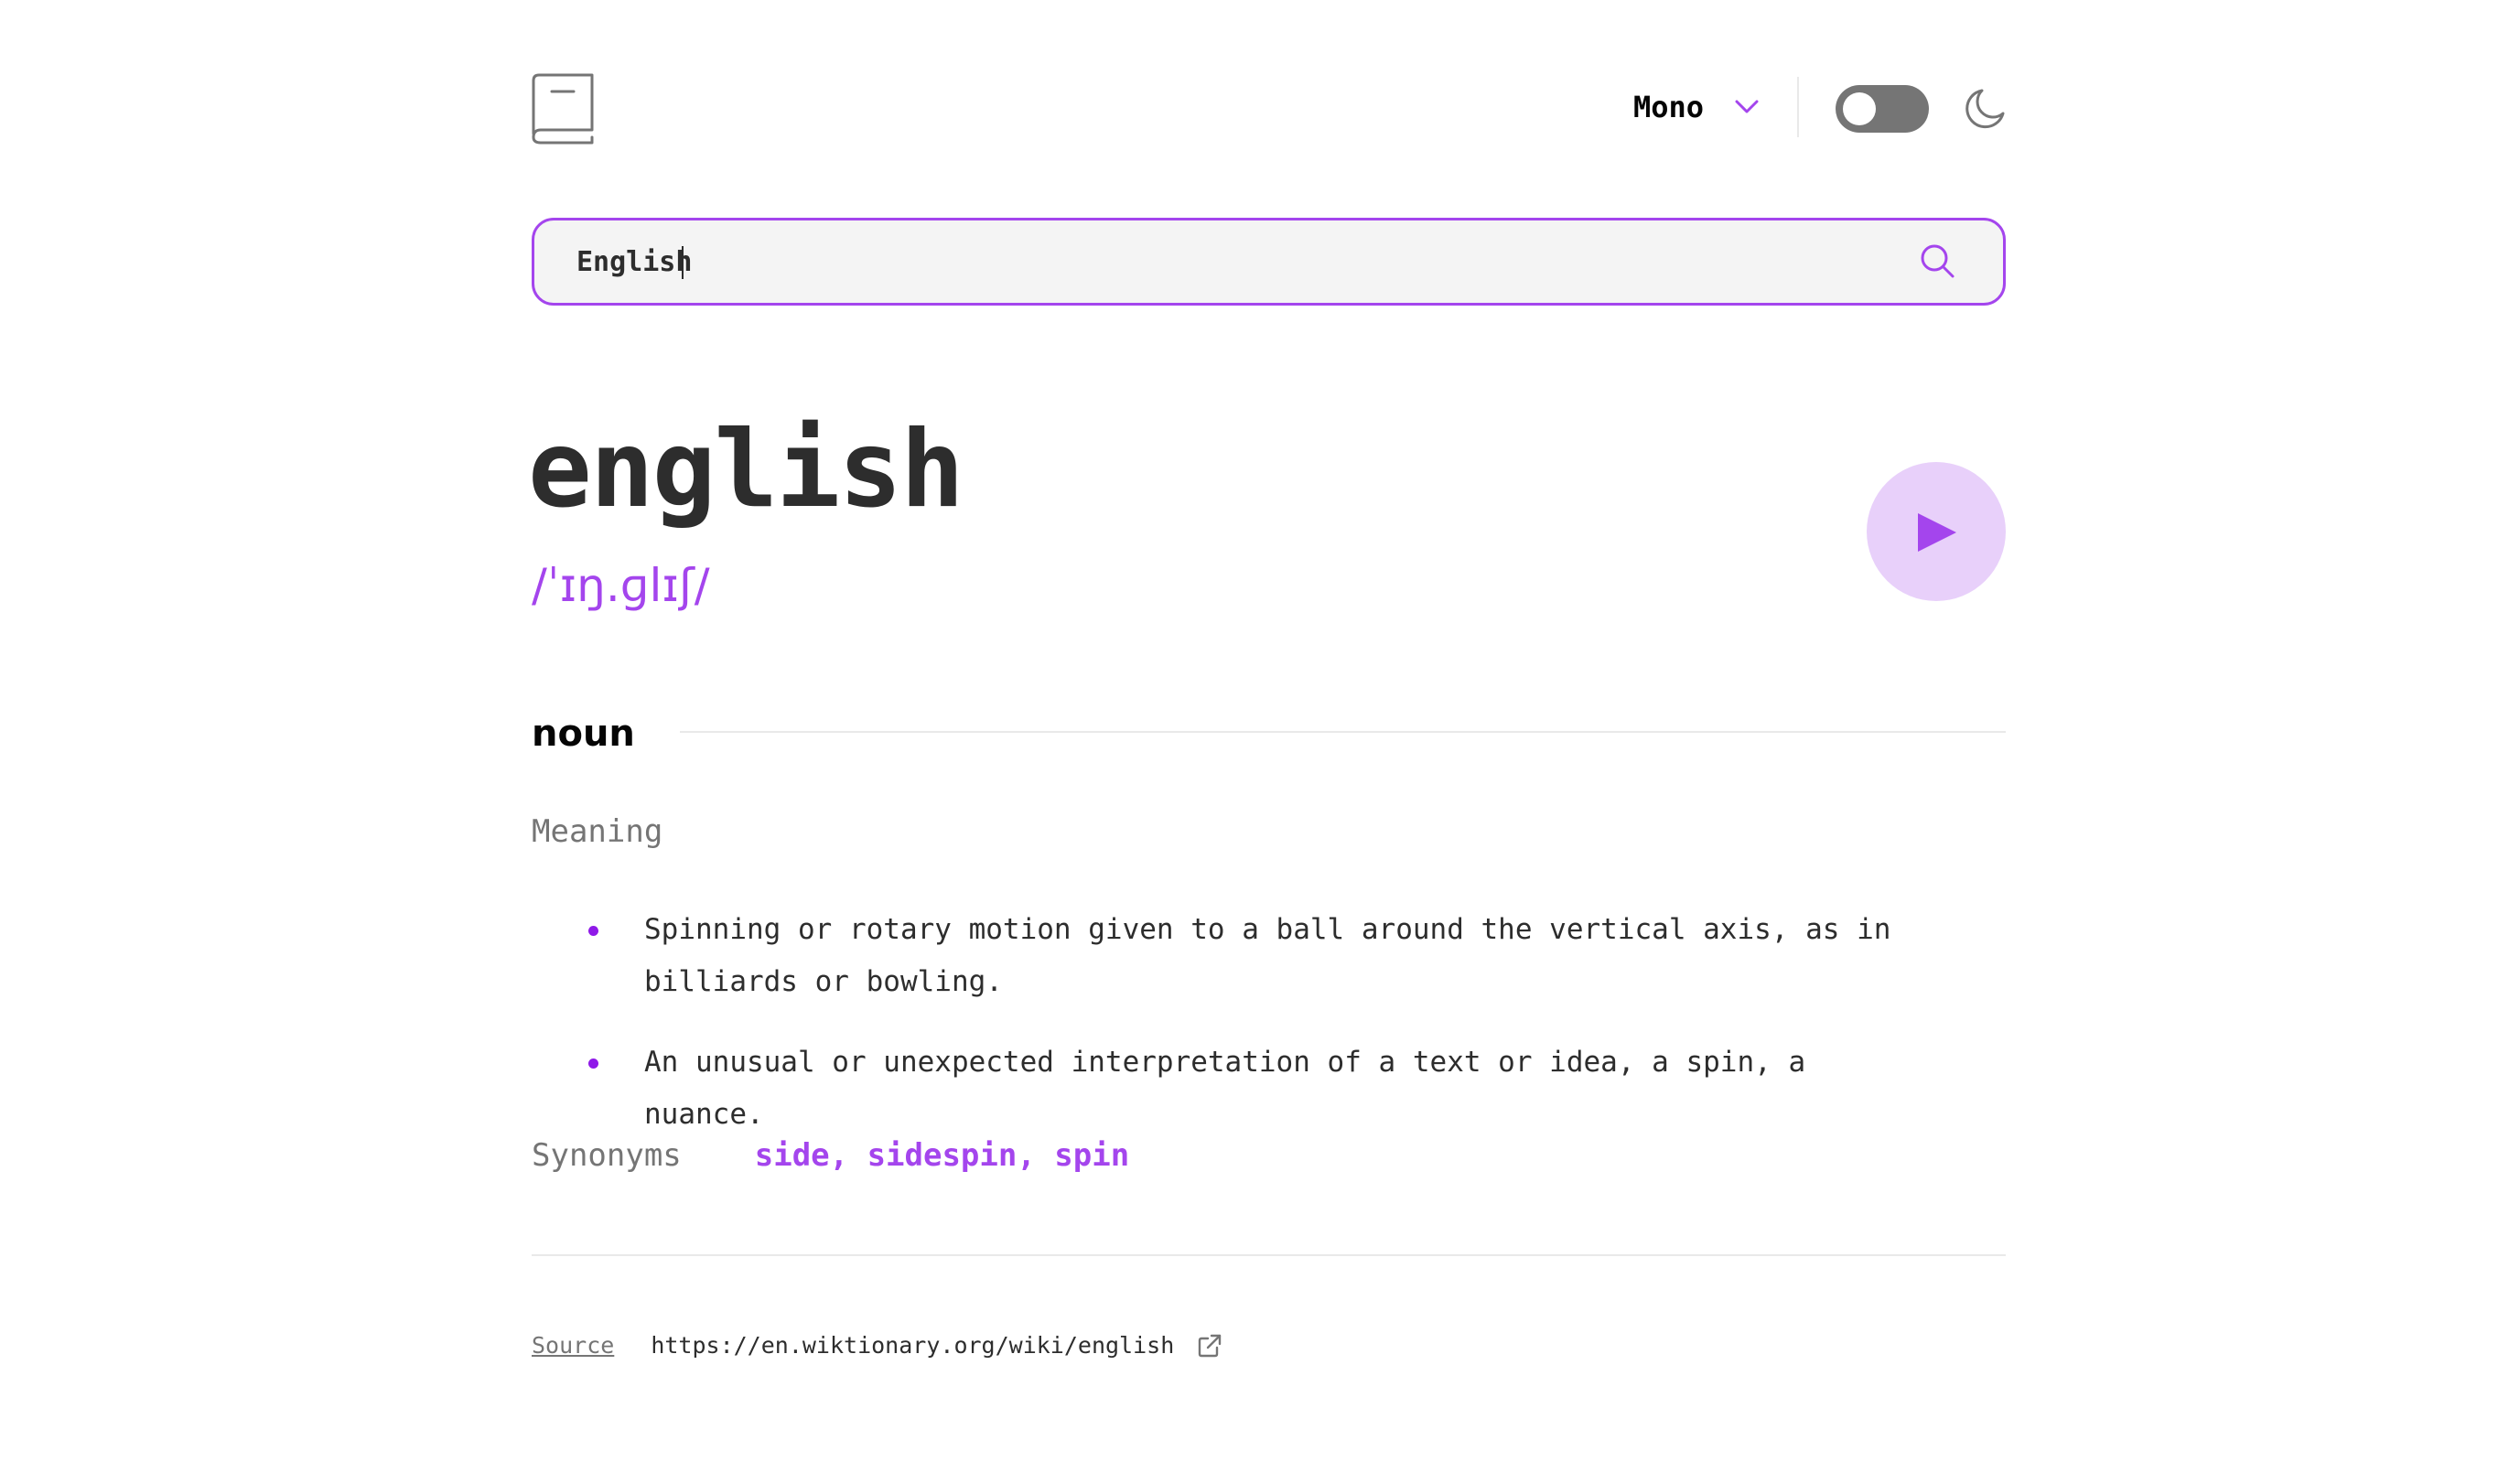  I want to click on play-pronunciation-button, so click(1936, 531).